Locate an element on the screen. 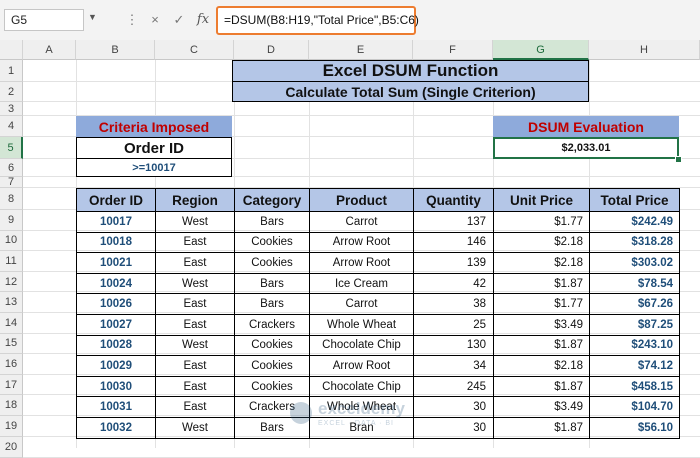  row-header: 4 is located at coordinates (11, 126).